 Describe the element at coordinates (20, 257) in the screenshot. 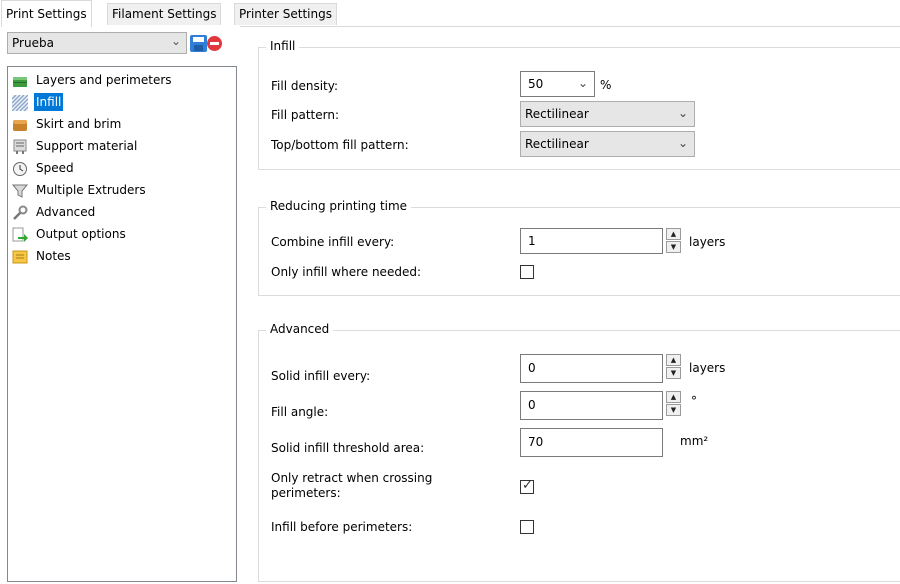

I see `notes-icon` at that location.